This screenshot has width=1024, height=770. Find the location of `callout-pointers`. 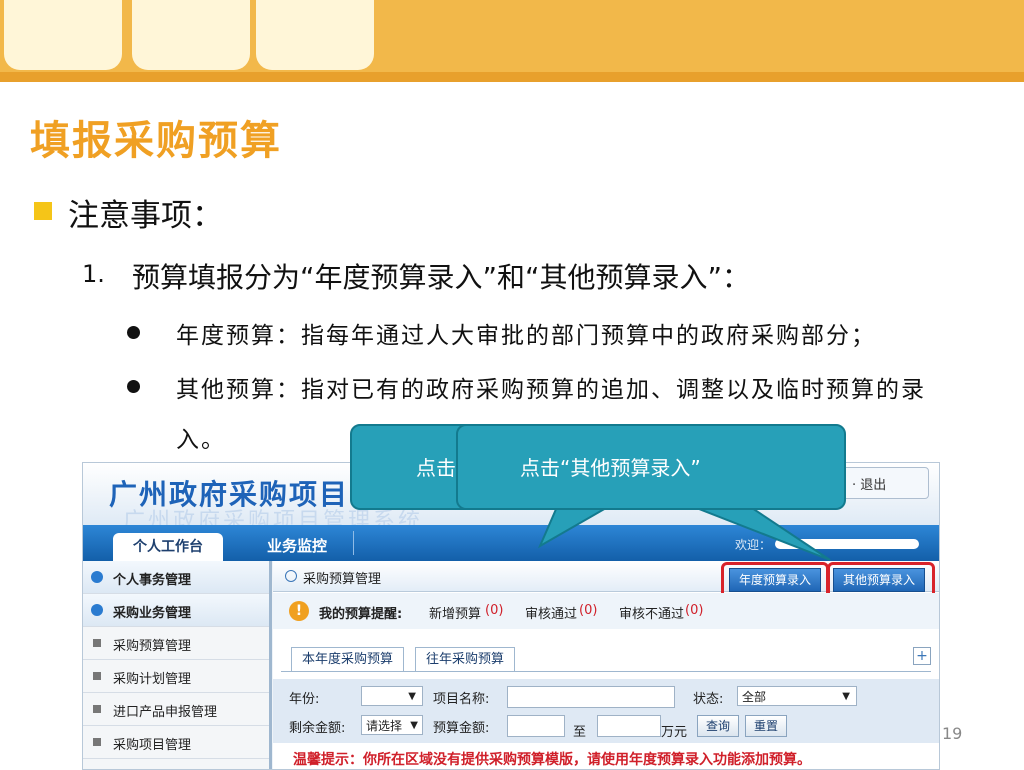

callout-pointers is located at coordinates (684, 530).